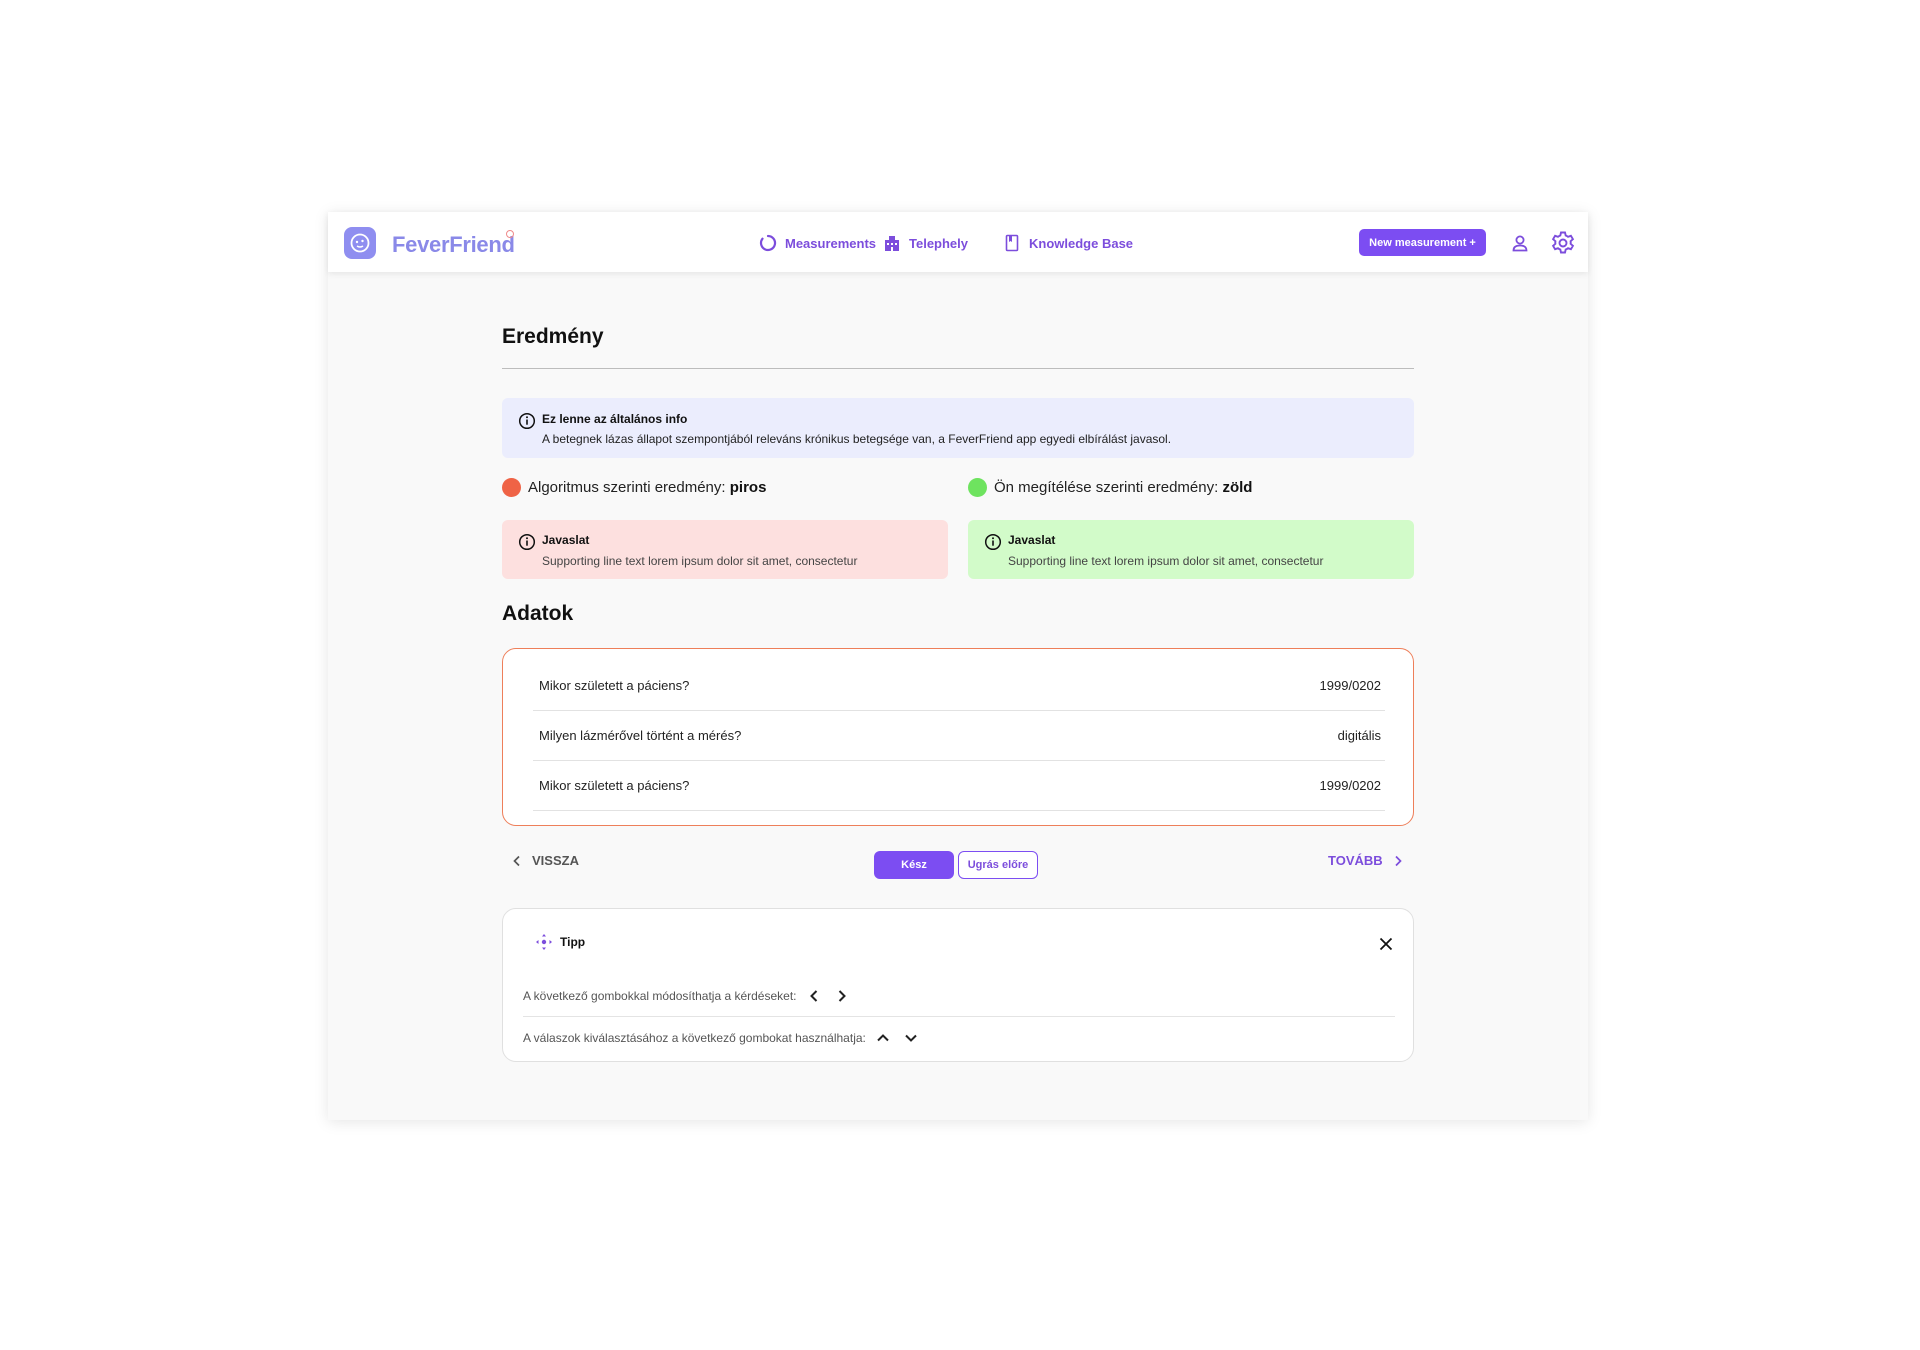  I want to click on nav-label: Measurements, so click(831, 243).